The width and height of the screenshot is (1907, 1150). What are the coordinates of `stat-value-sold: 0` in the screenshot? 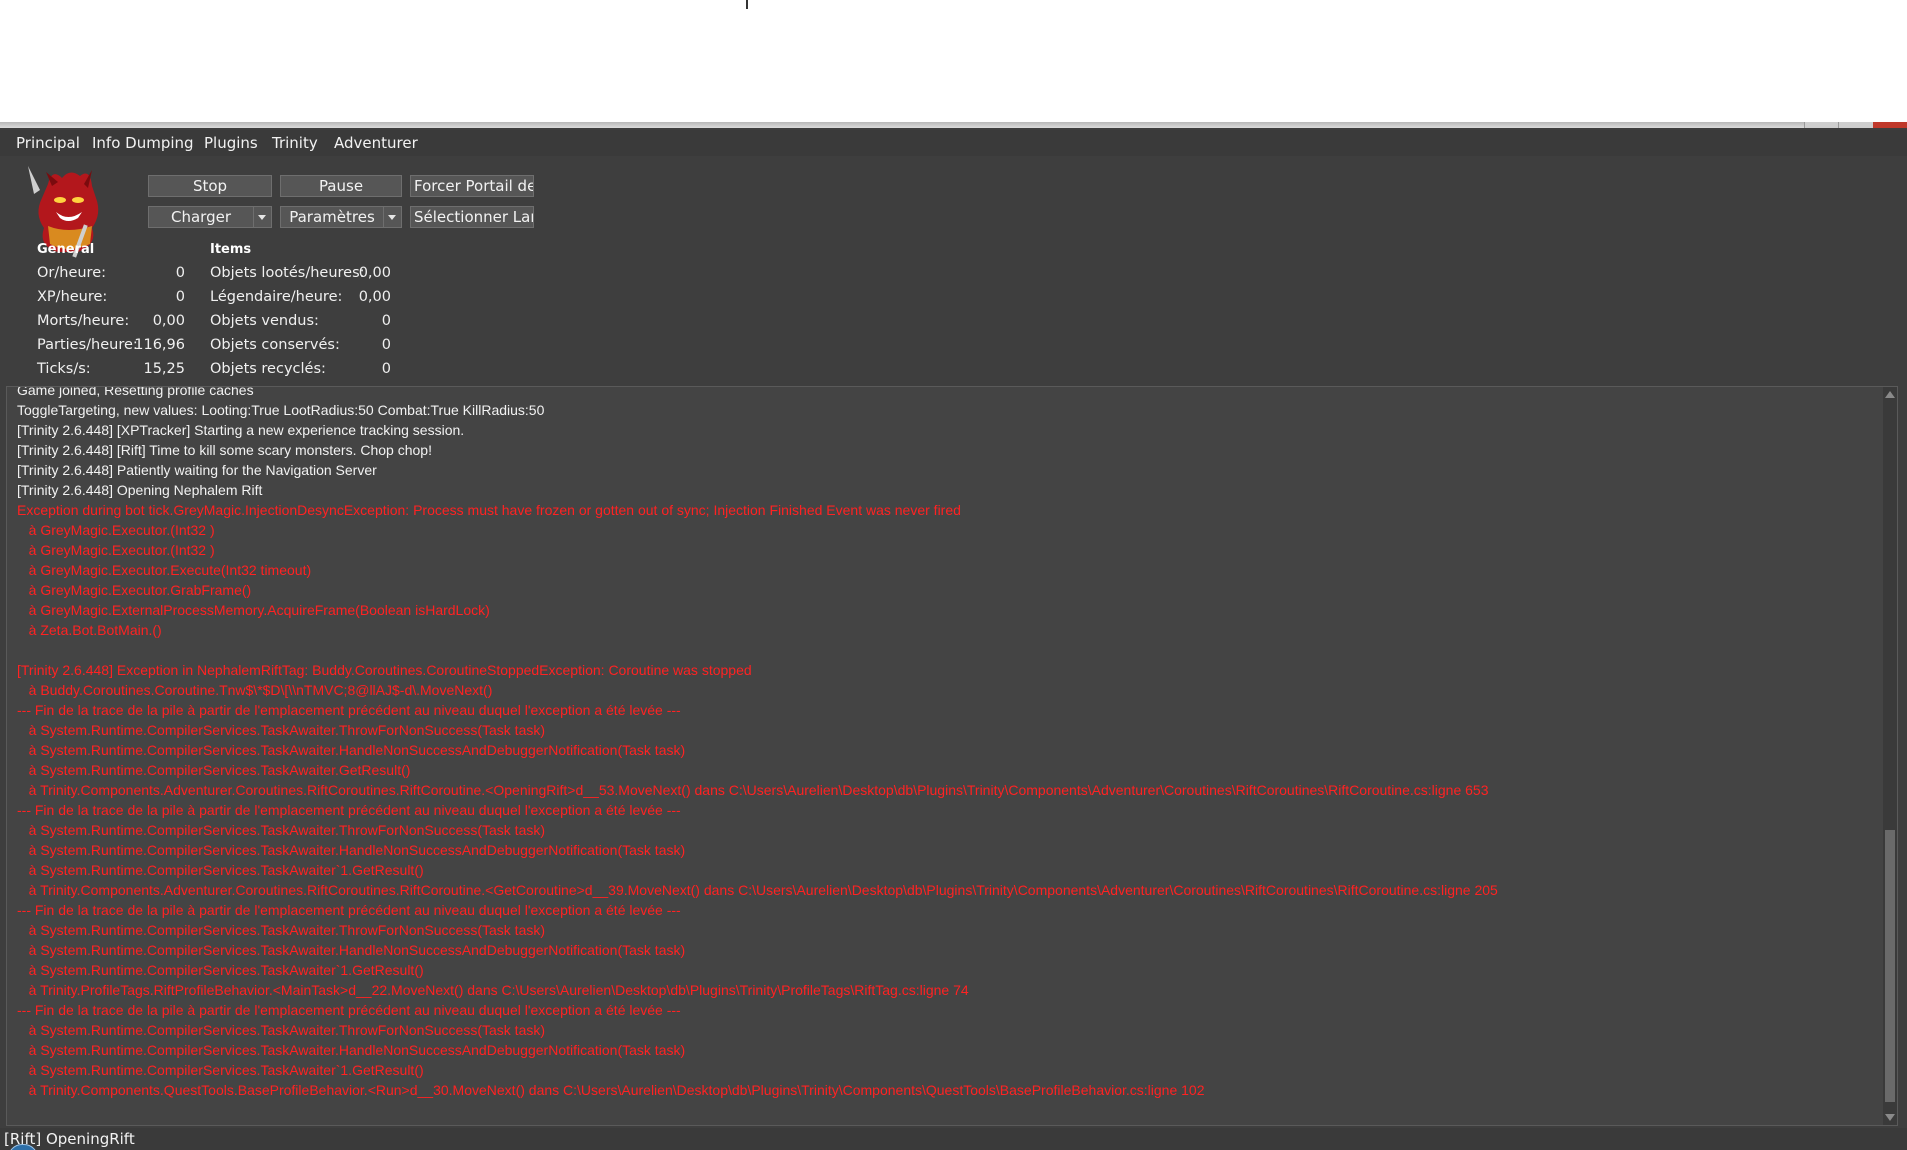 It's located at (386, 321).